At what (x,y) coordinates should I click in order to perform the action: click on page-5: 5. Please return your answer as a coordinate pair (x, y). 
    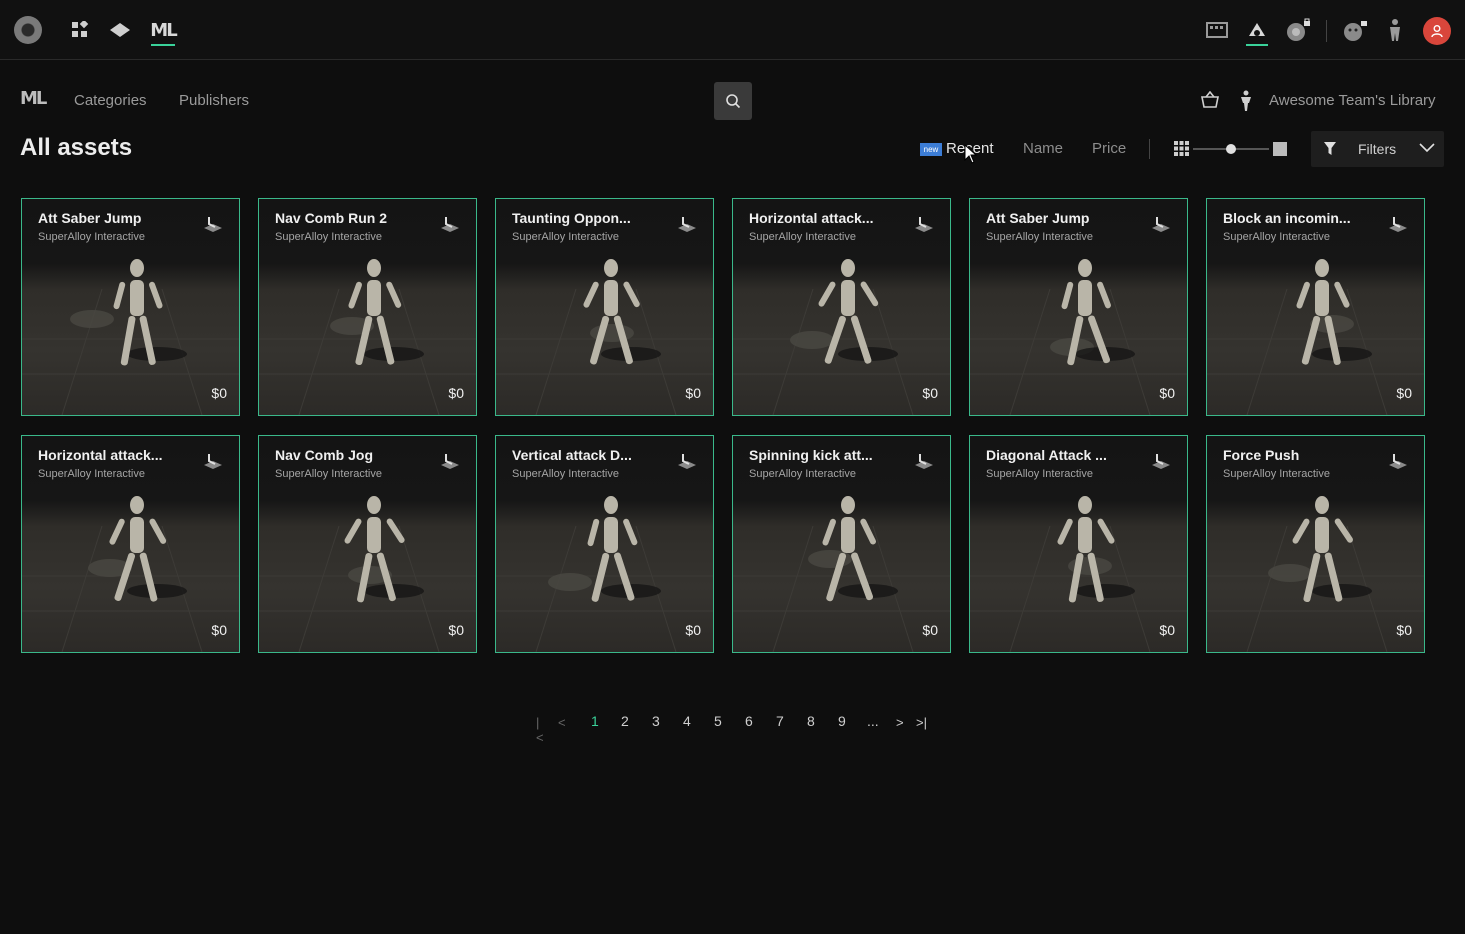
    Looking at the image, I should click on (718, 721).